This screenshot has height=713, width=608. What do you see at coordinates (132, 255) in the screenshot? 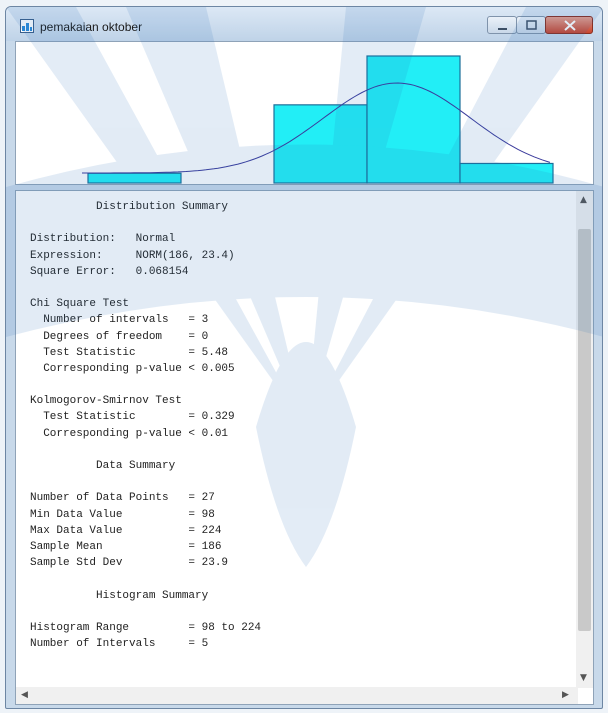
I see `summary-line: Expression: NORM(186, 23.4)` at bounding box center [132, 255].